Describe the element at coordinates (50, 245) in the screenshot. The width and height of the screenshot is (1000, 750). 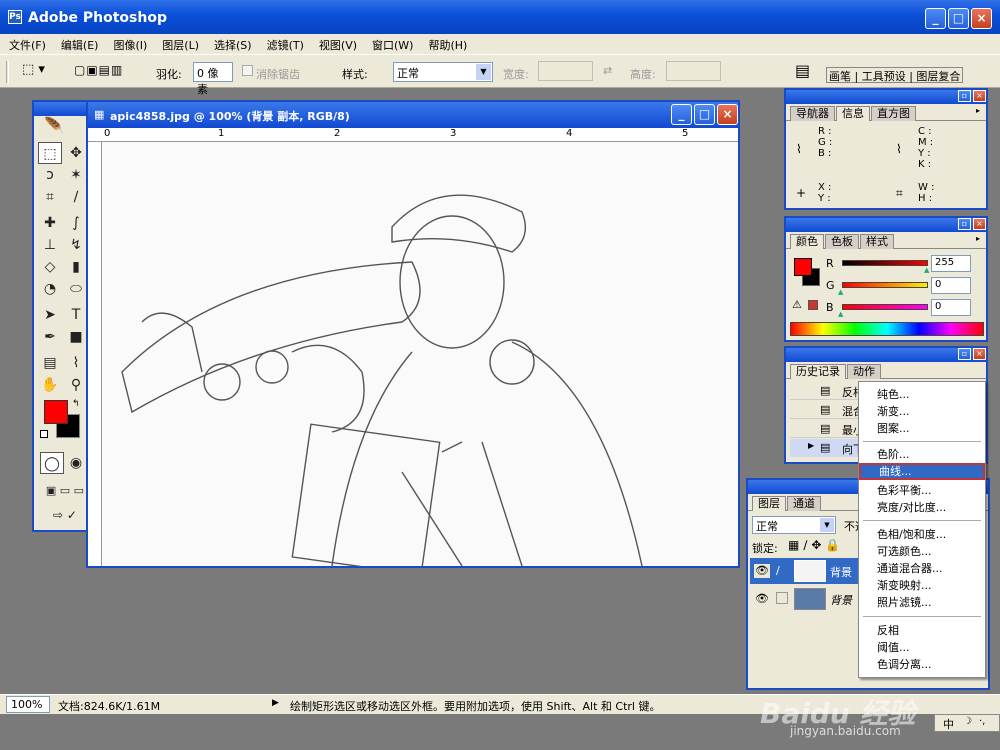
I see `clone-stamp-icon: ⊥` at that location.